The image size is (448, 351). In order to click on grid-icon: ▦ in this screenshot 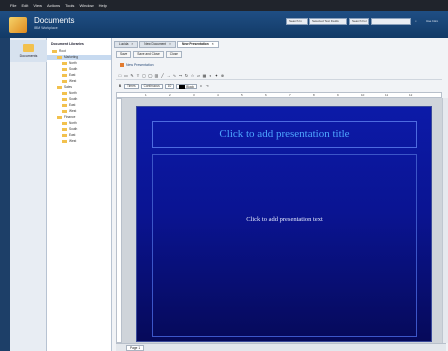, I will do `click(204, 75)`.